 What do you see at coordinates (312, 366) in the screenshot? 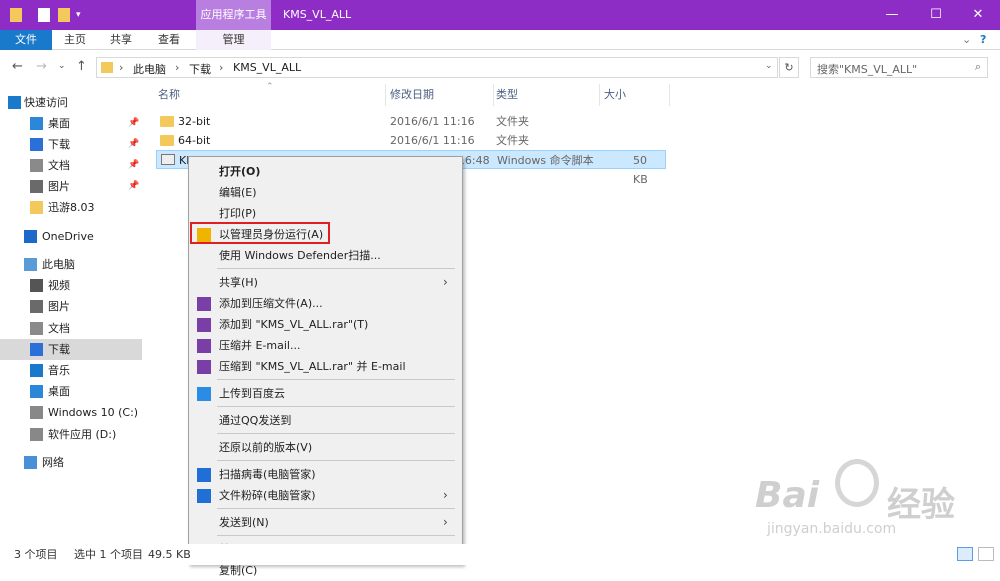
I see `menu-item-label: 压缩到 "KMS_VL_ALL.rar" 并 E-mail` at bounding box center [312, 366].